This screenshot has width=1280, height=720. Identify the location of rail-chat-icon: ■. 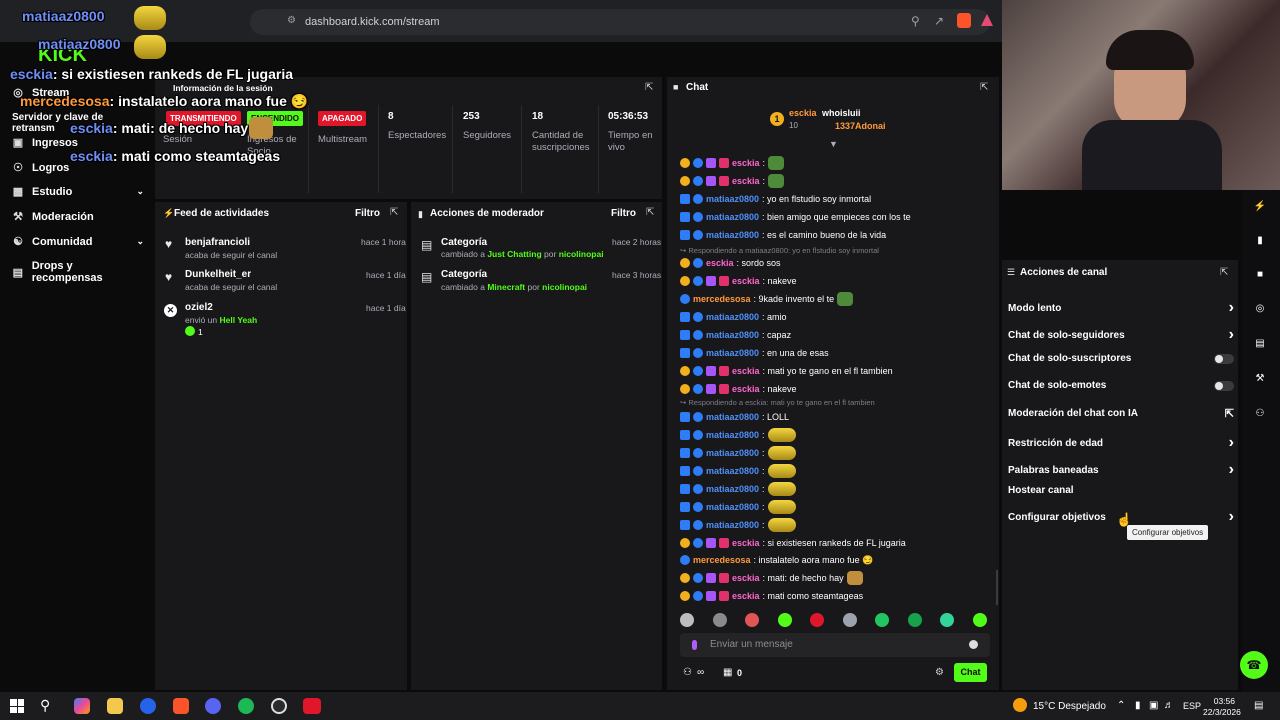
(1260, 274).